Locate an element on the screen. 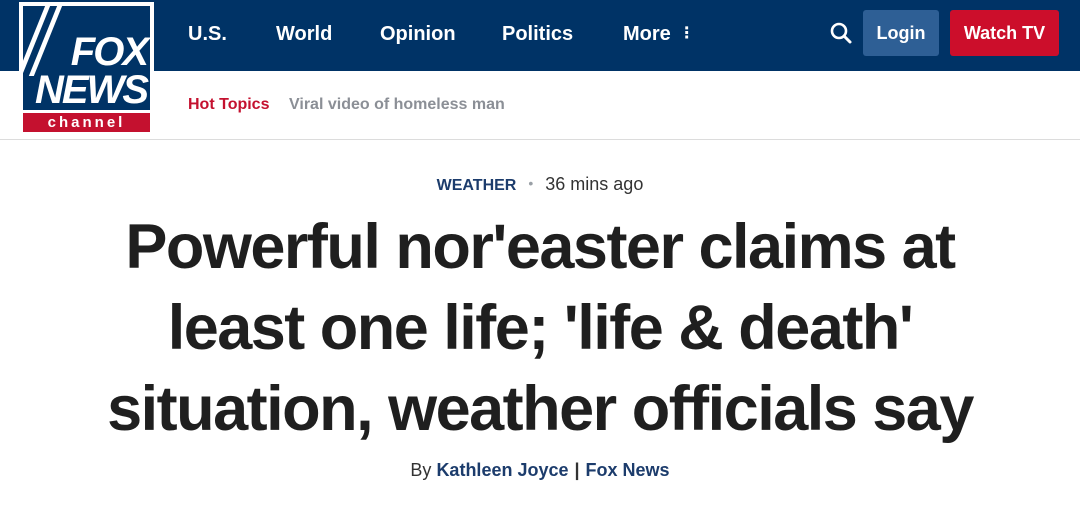 The image size is (1080, 507). nav-item-more: More ⋮ is located at coordinates (659, 35).